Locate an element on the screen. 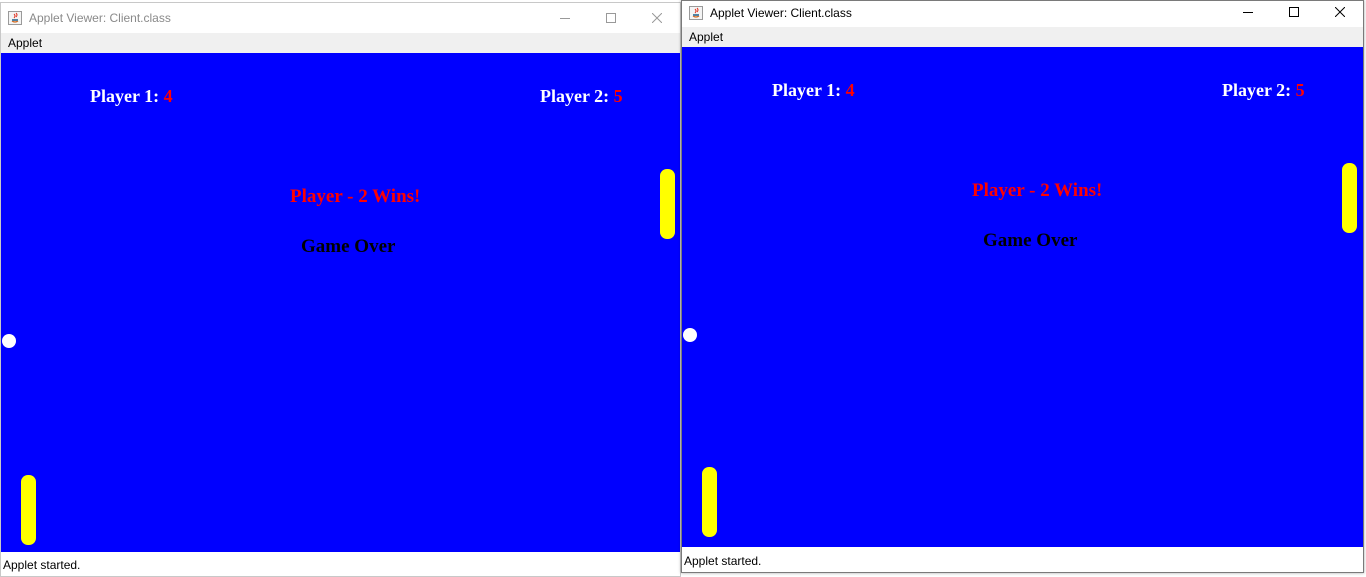 The image size is (1366, 577). close-button is located at coordinates (657, 18).